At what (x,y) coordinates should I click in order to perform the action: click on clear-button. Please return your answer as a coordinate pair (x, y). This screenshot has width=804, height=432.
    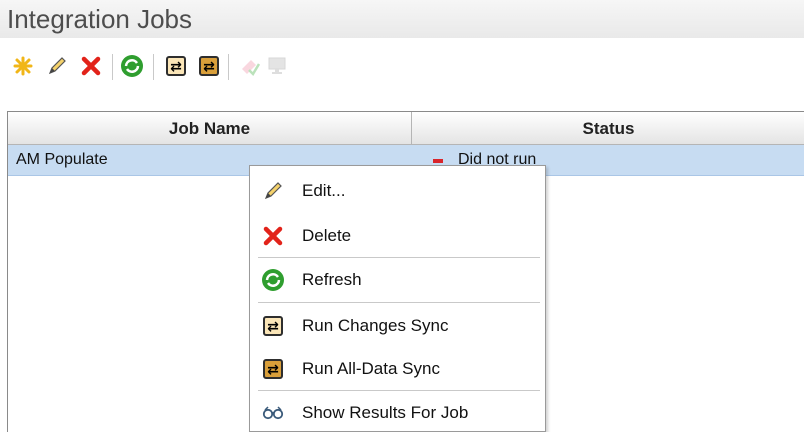
    Looking at the image, I should click on (250, 66).